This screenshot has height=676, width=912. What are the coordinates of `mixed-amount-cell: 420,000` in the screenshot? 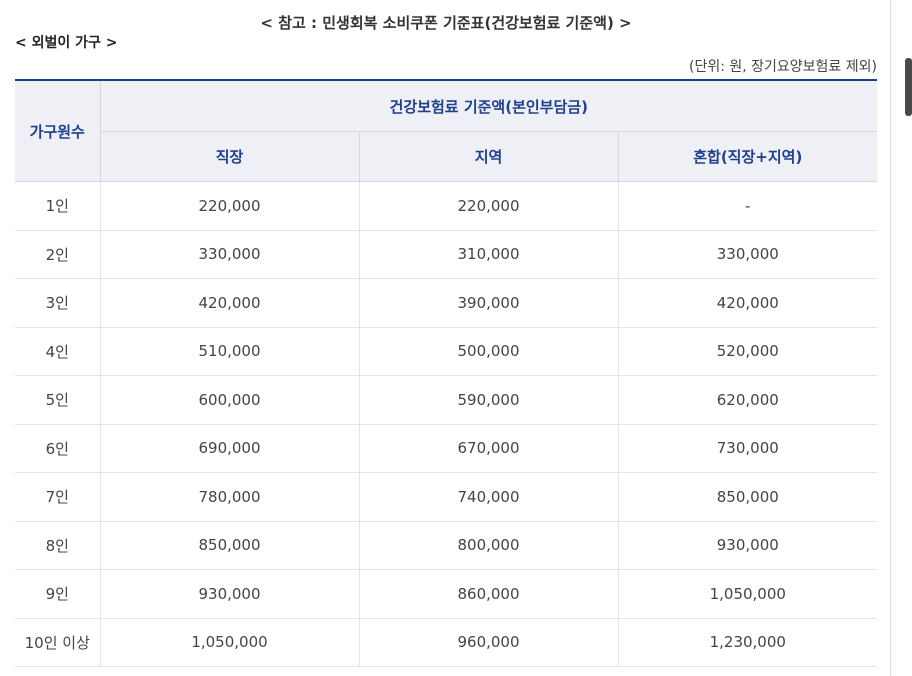 It's located at (747, 303).